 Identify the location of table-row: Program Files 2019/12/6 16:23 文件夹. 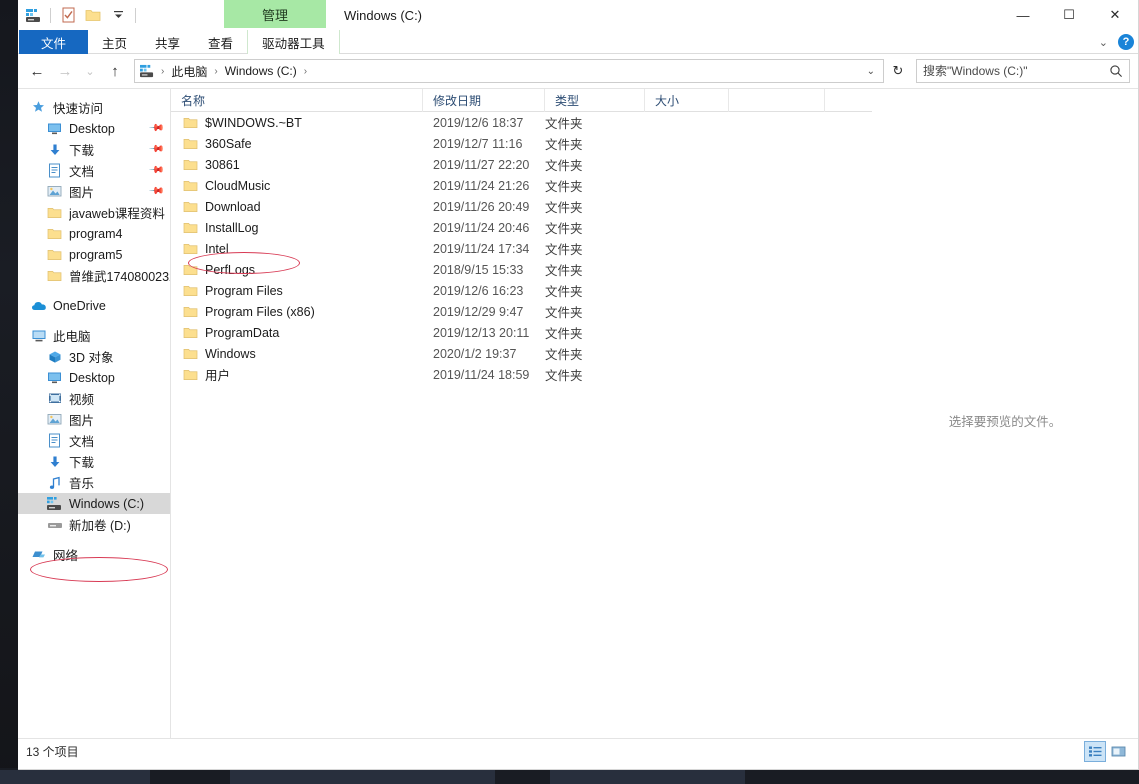
(521, 290).